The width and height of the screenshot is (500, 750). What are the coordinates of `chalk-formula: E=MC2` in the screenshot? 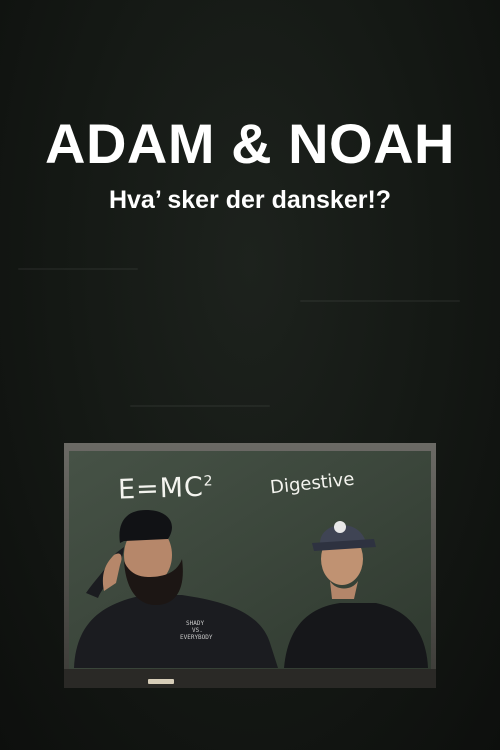 It's located at (165, 488).